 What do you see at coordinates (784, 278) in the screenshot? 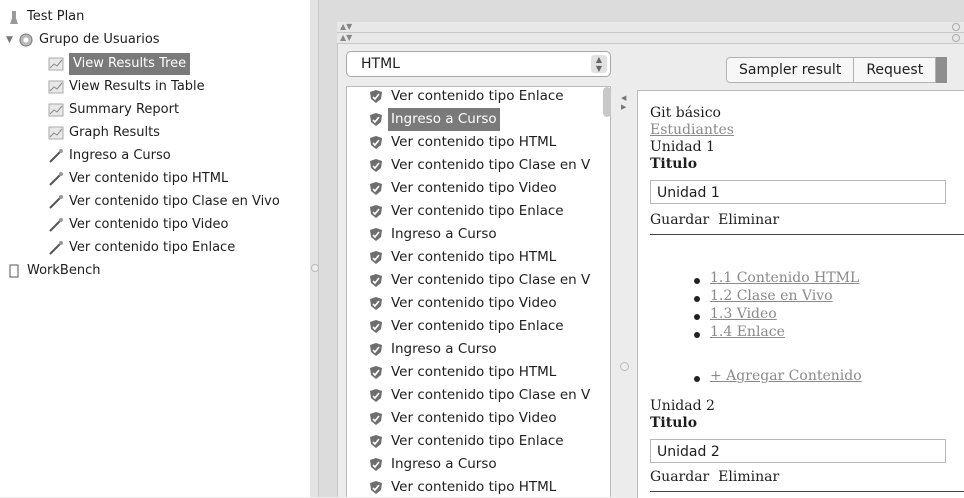
I see `content-link: 1.1 Contenido HTML` at bounding box center [784, 278].